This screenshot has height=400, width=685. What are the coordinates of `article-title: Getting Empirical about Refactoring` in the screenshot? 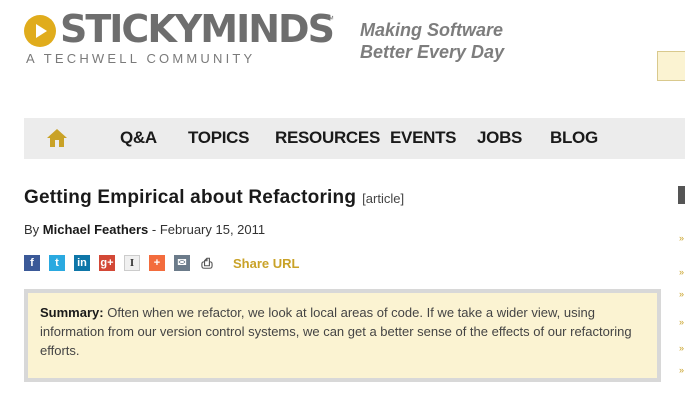 It's located at (190, 197).